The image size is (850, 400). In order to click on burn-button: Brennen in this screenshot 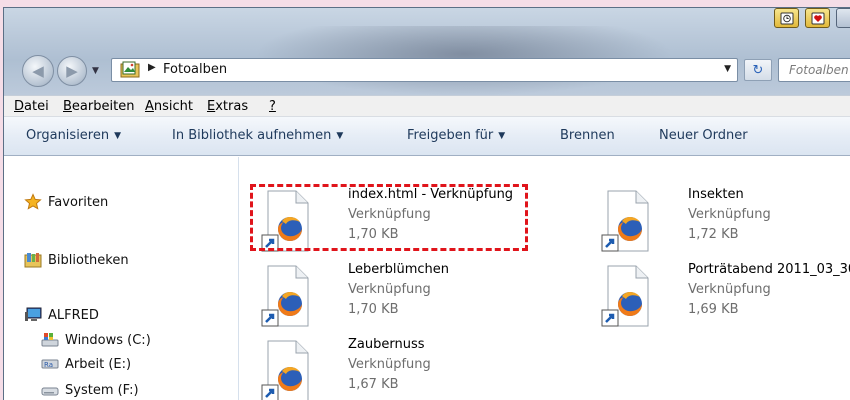, I will do `click(587, 135)`.